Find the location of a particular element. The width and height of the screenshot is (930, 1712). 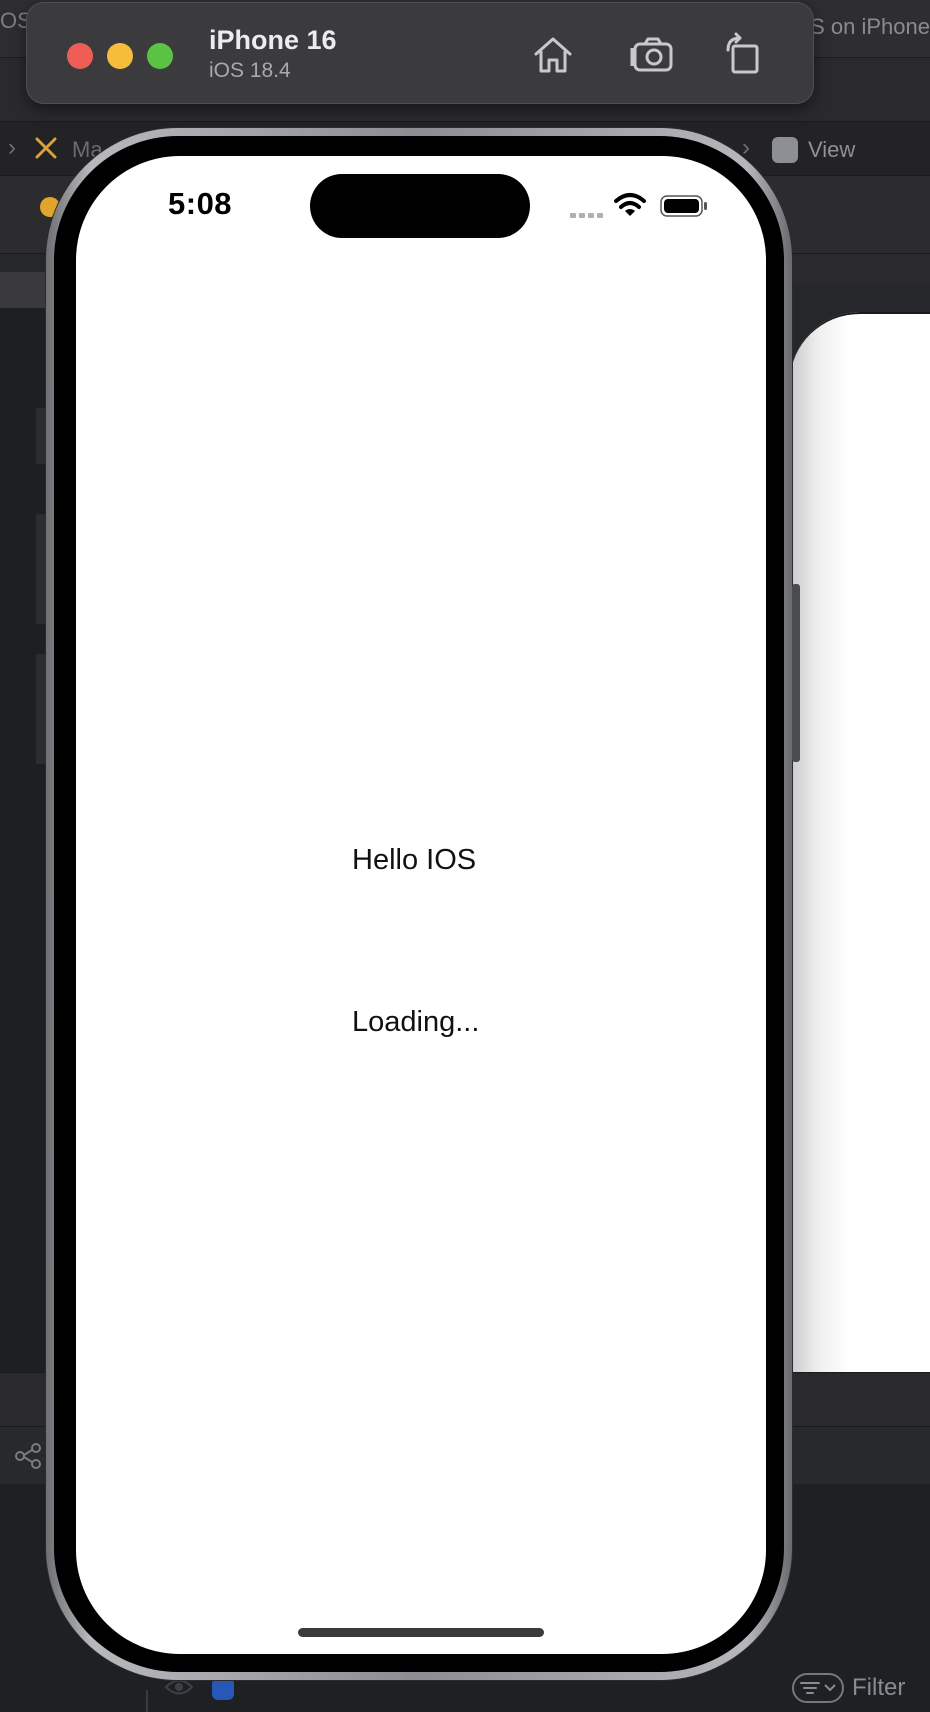

screenshot-button is located at coordinates (653, 55).